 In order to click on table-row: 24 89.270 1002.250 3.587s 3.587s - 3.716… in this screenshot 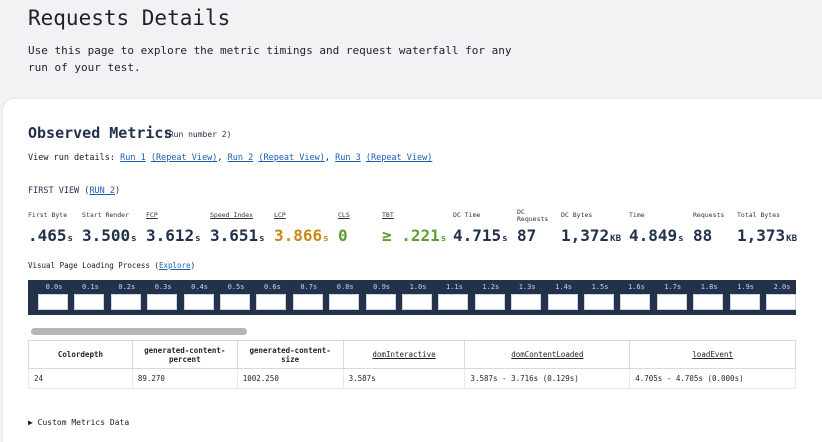, I will do `click(412, 378)`.